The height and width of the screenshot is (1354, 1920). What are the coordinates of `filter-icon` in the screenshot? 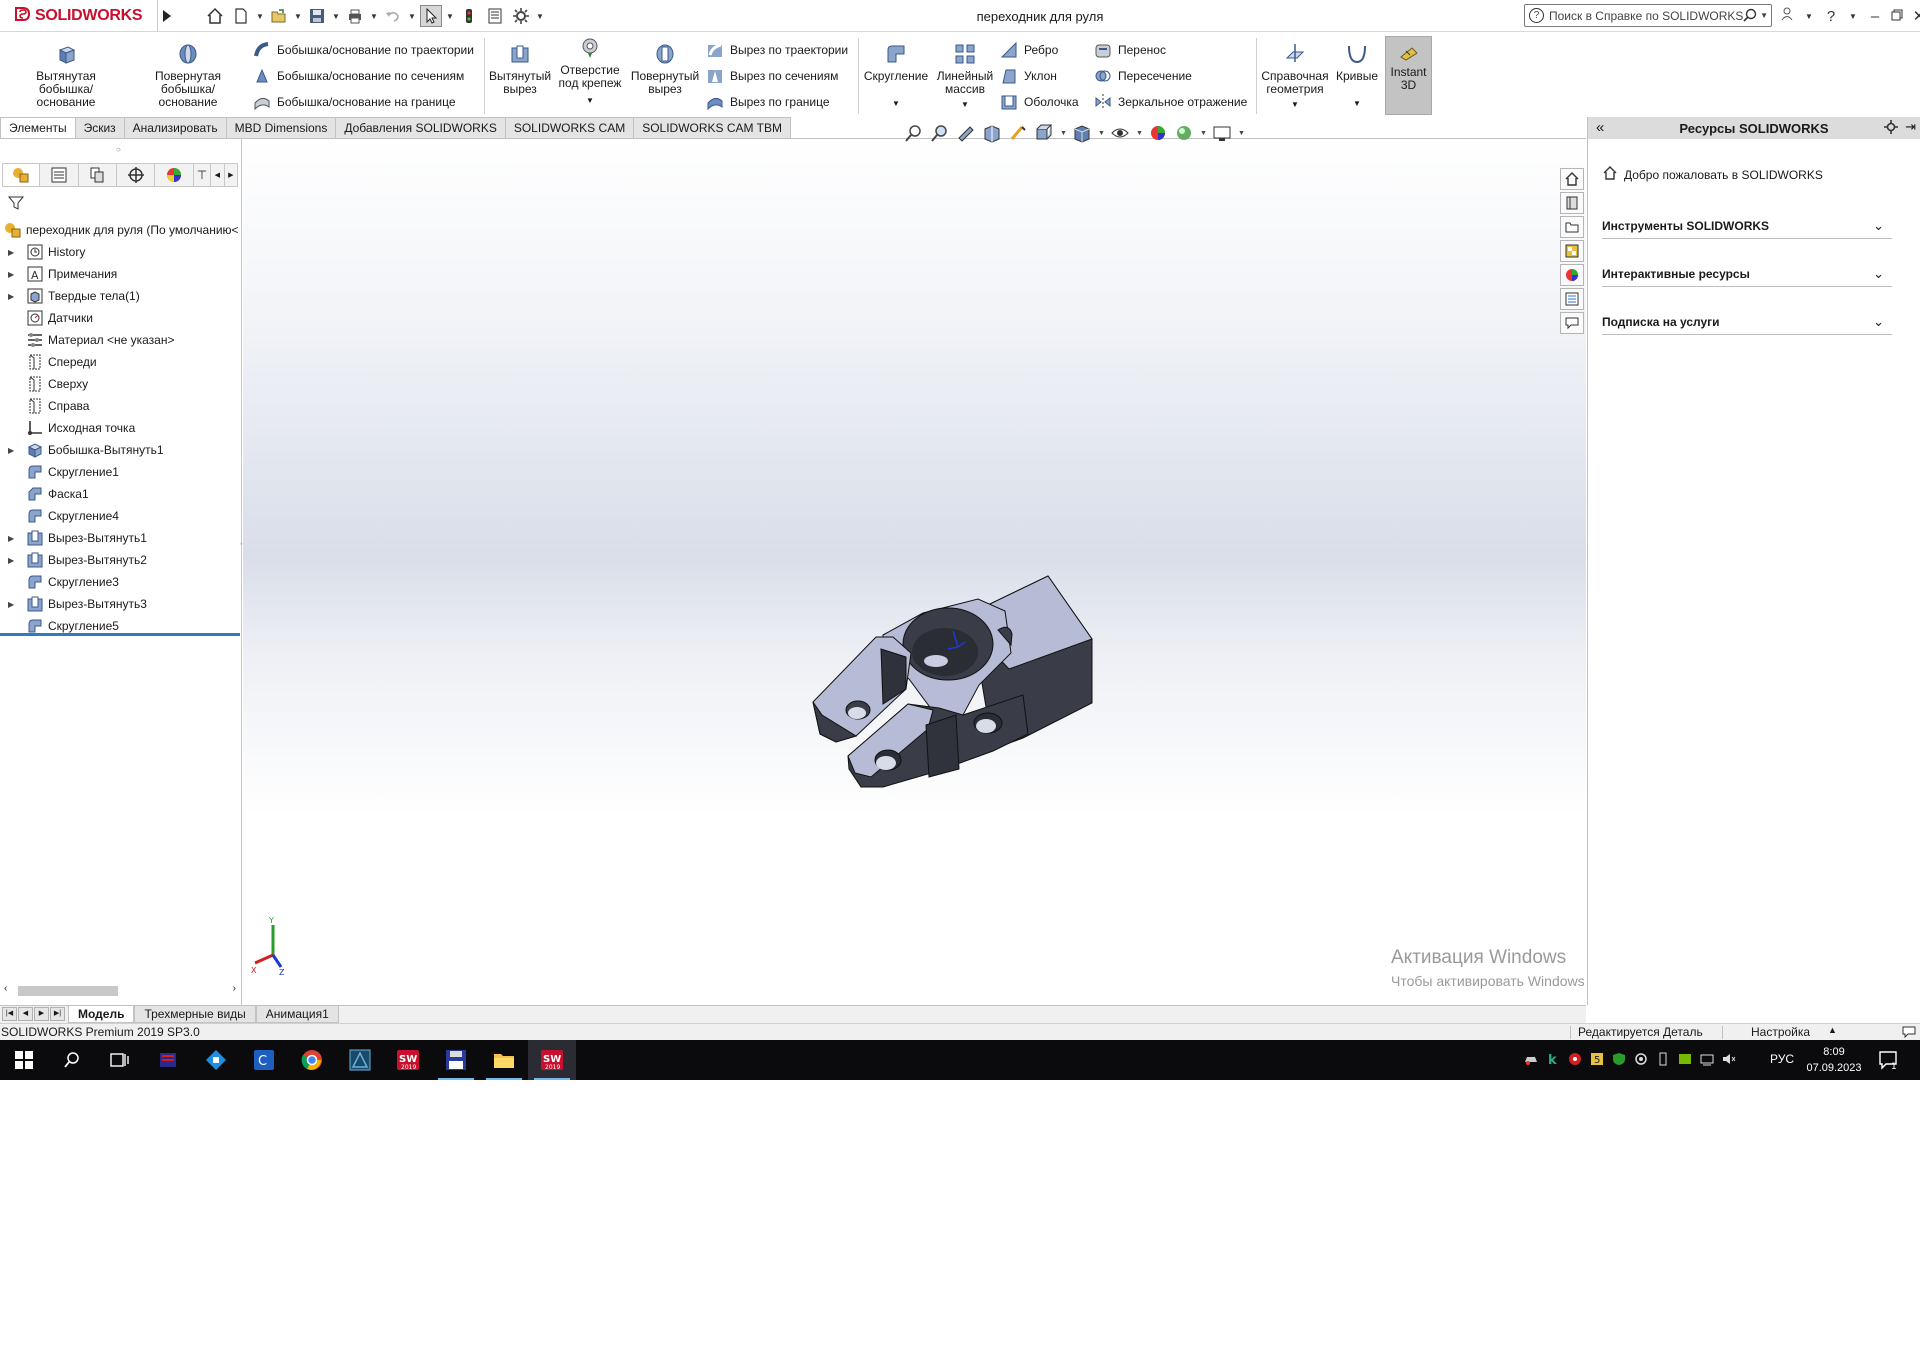 It's located at (16, 204).